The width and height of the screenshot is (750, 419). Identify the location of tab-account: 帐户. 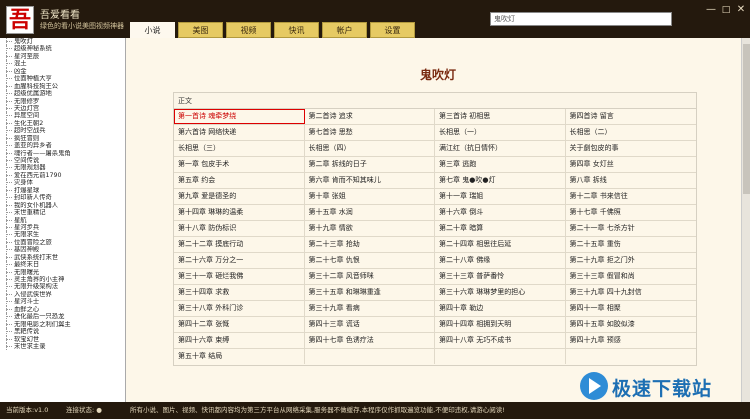
(344, 30).